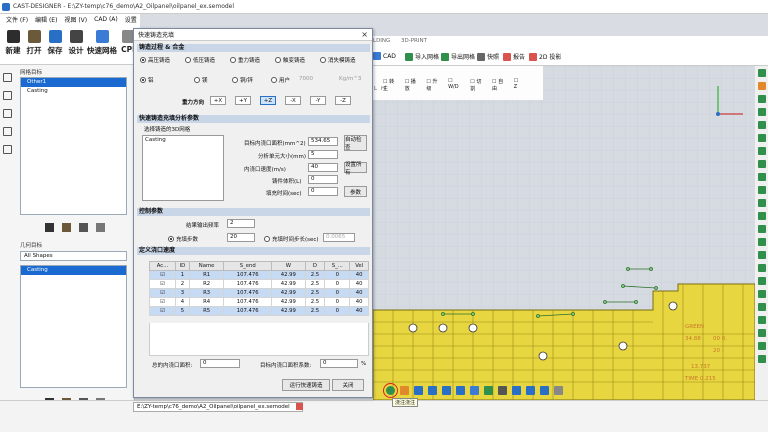  What do you see at coordinates (364, 34) in the screenshot?
I see `close-icon: ×` at bounding box center [364, 34].